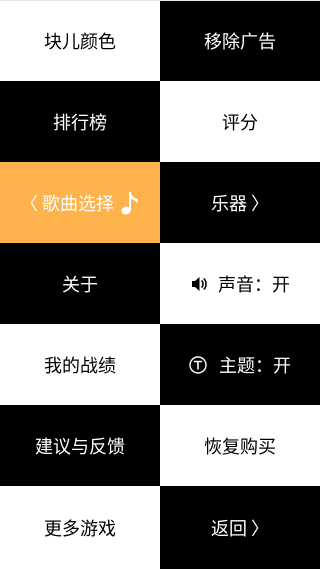 The height and width of the screenshot is (569, 320). I want to click on remove-ads-label: 移除广告, so click(240, 42).